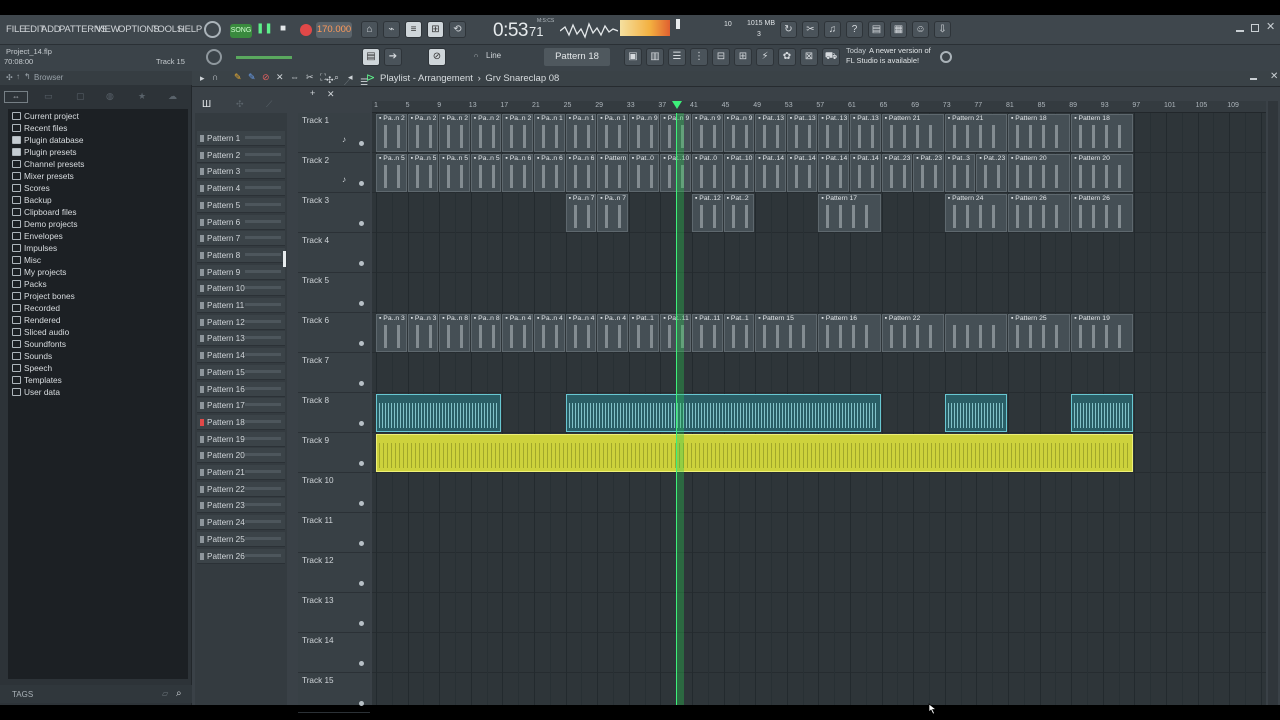 This screenshot has height=720, width=1280. I want to click on stop-icon: ■, so click(283, 30).